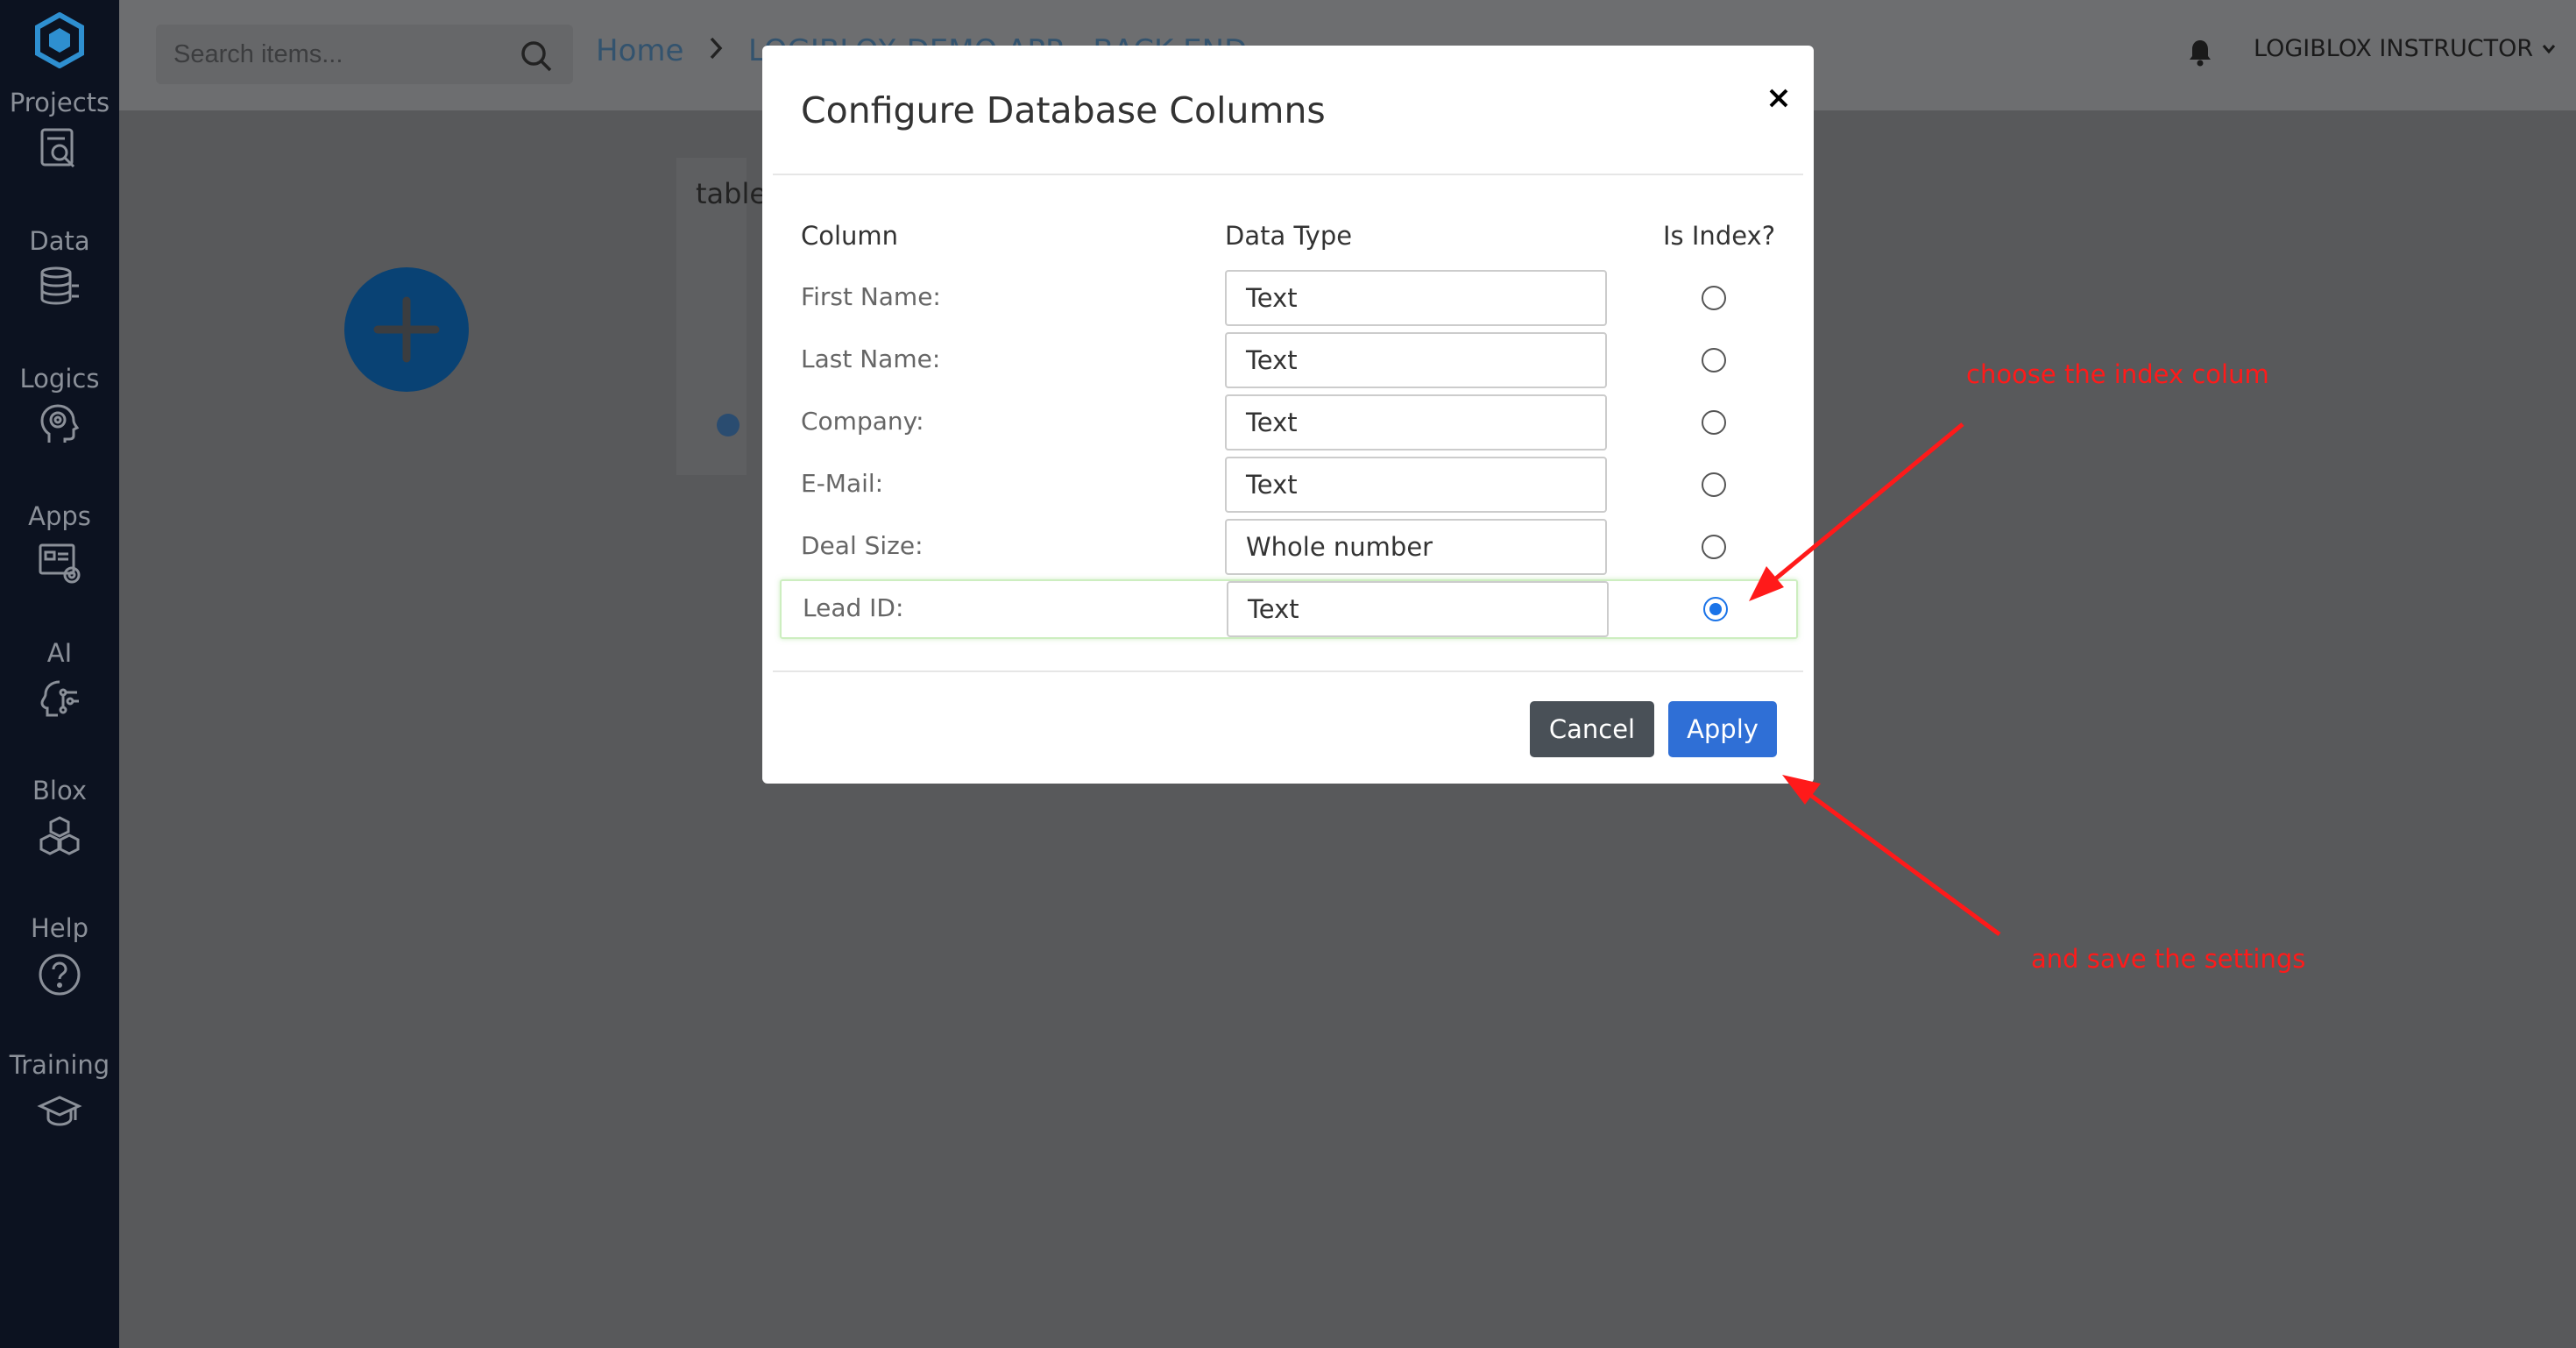 The width and height of the screenshot is (2576, 1348). I want to click on sidebar-item-label: Projects, so click(59, 102).